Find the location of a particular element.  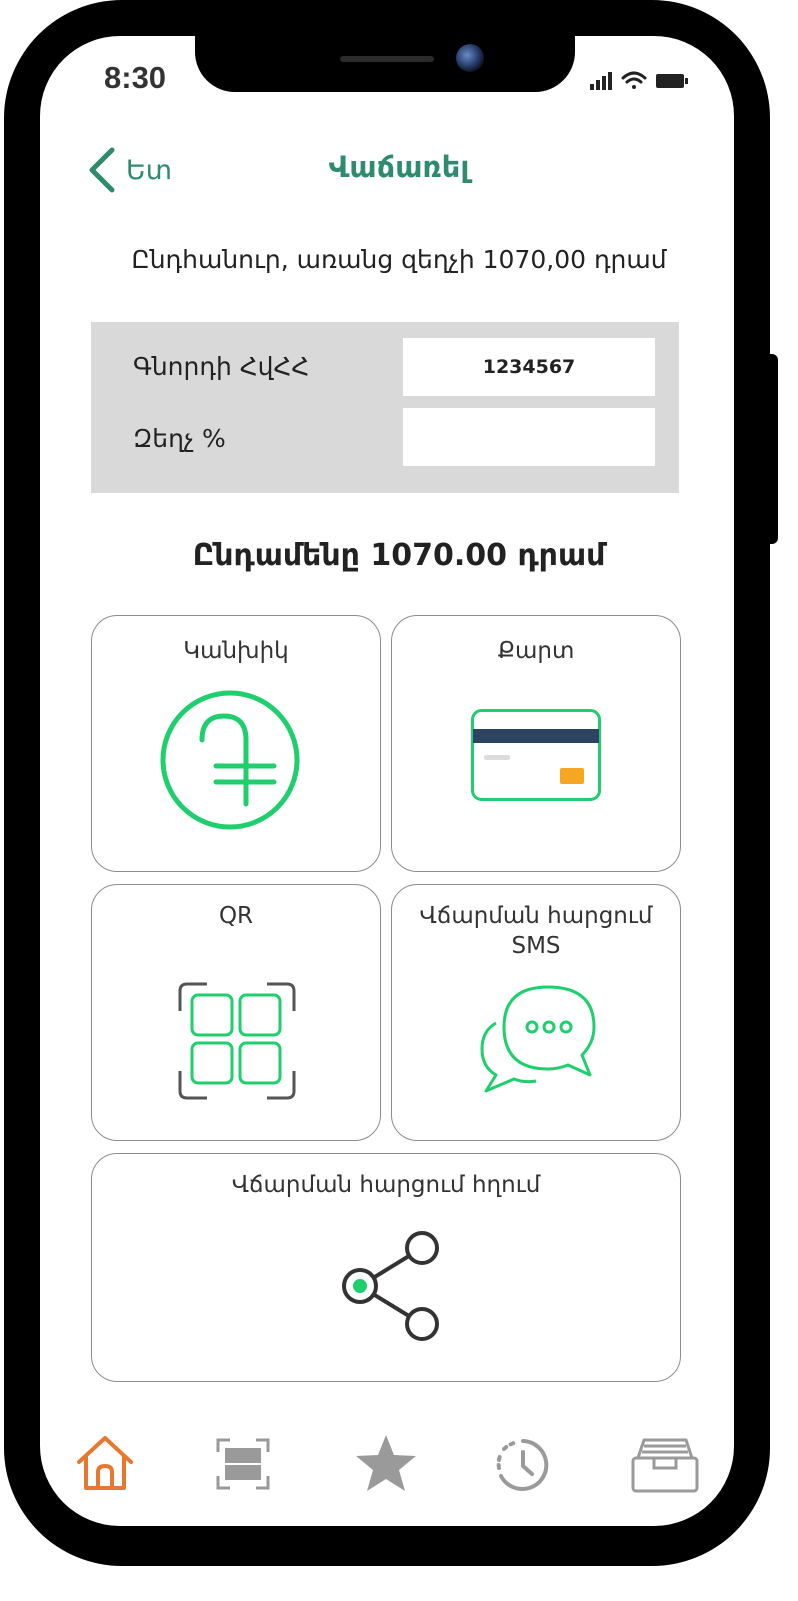

speaker is located at coordinates (387, 59).